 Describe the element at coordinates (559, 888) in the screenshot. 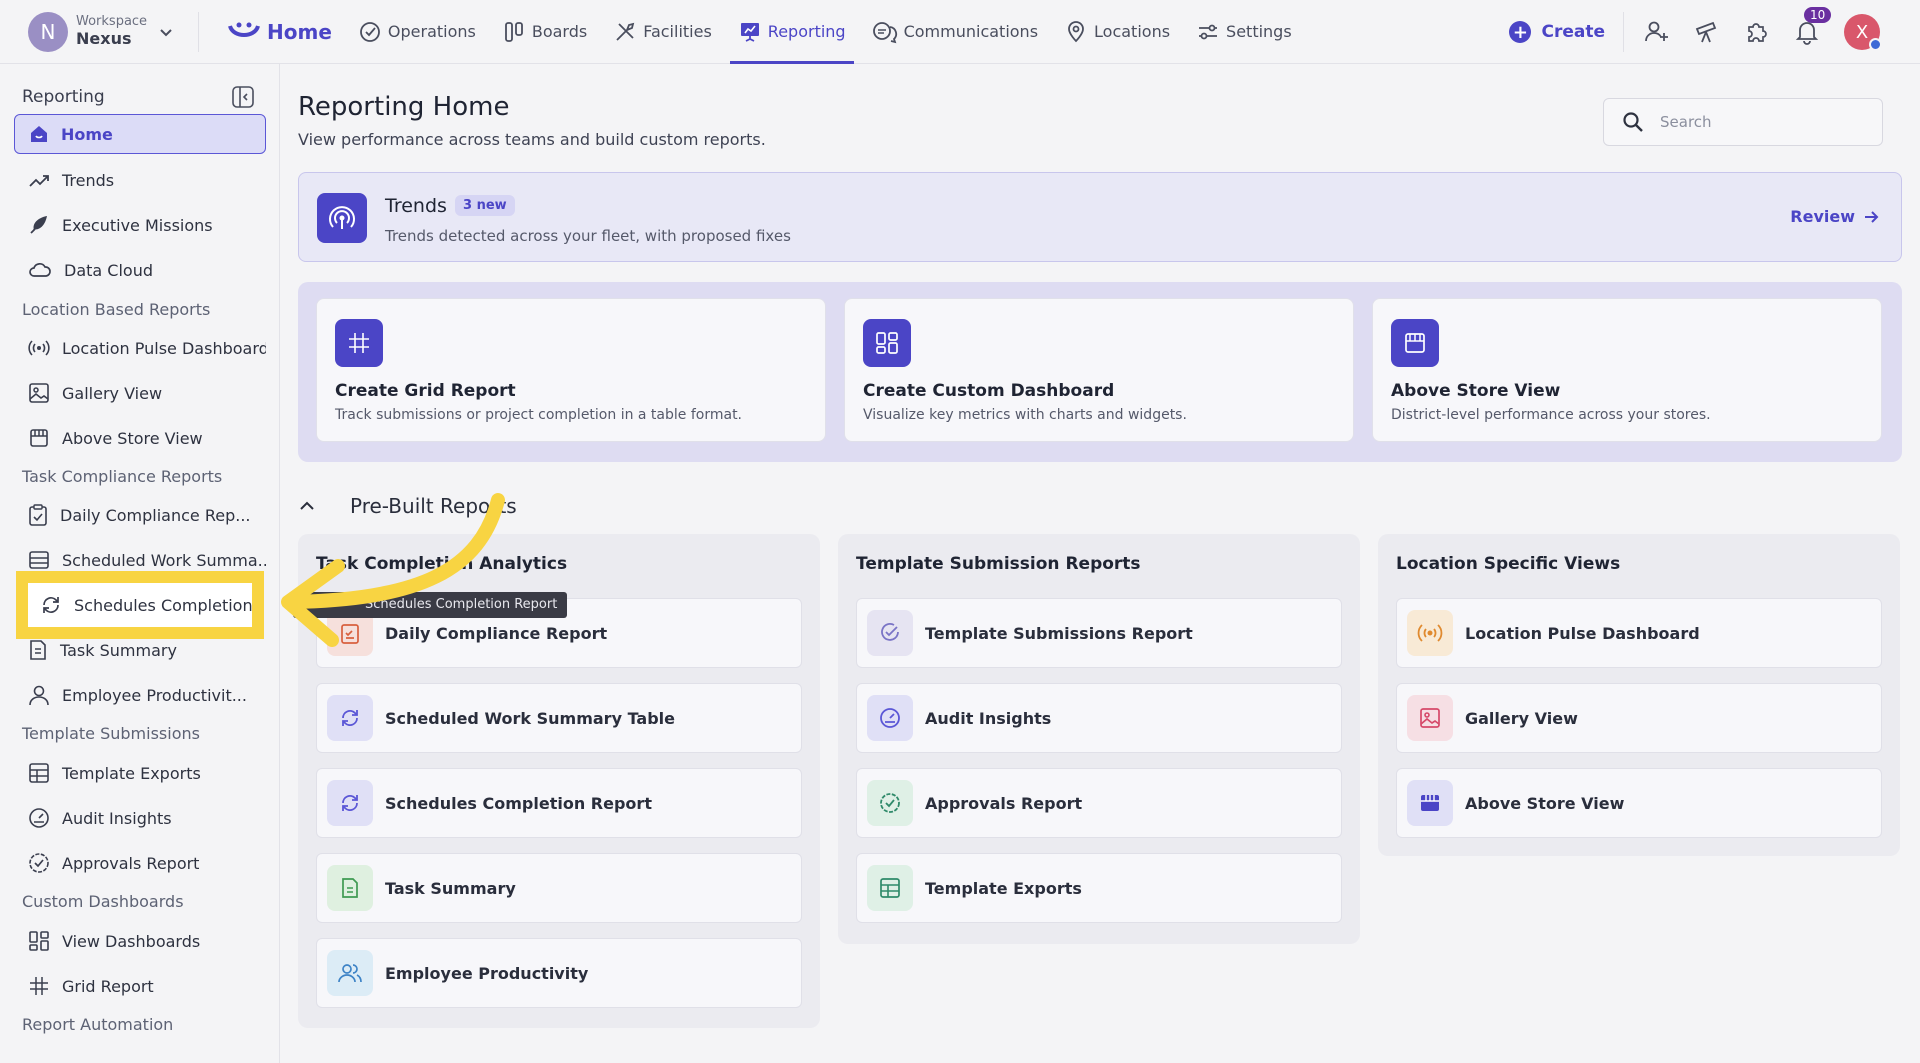

I see `report-row-task-summary: Task Summary` at that location.